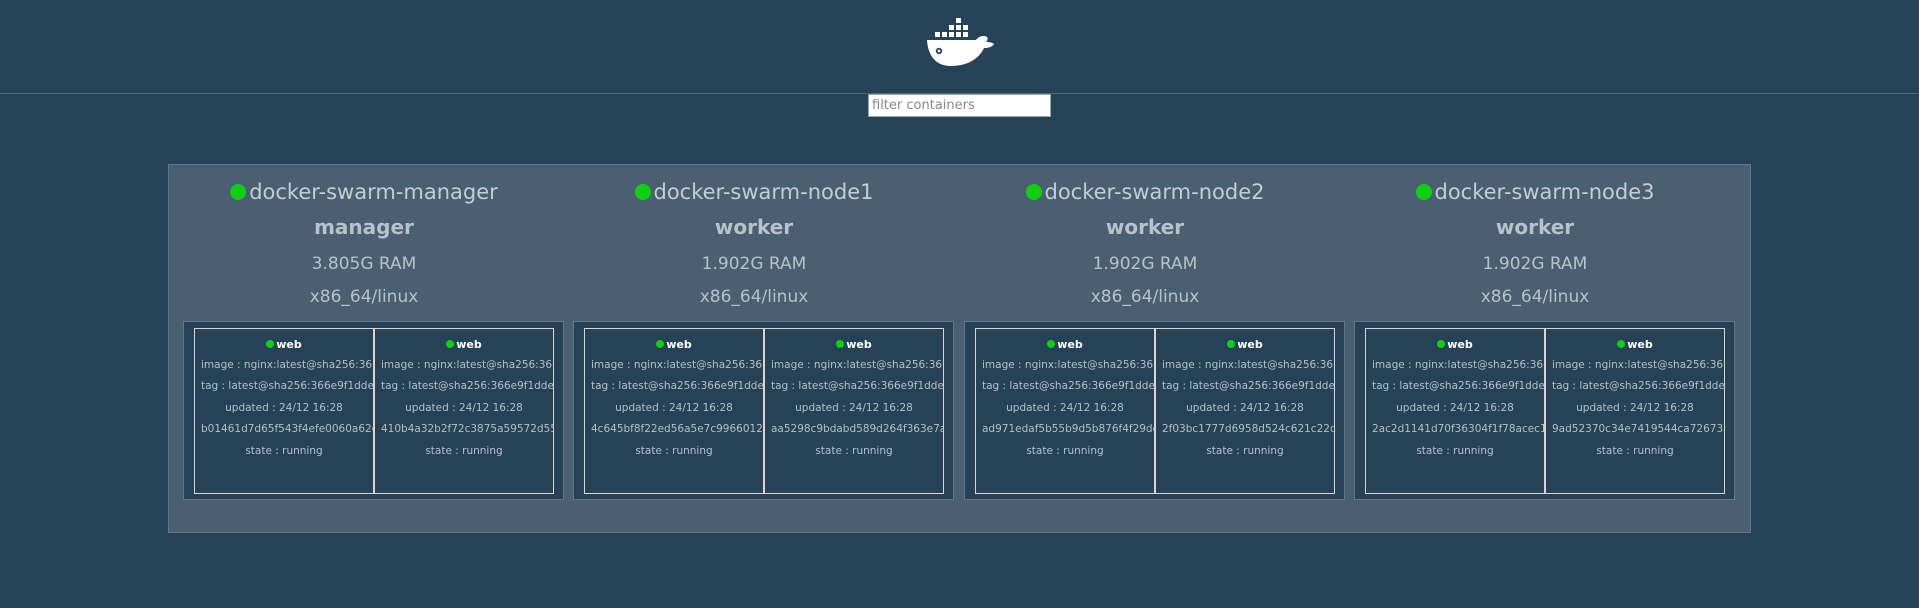  Describe the element at coordinates (763, 192) in the screenshot. I see `node-name-text: docker-swarm-node1` at that location.